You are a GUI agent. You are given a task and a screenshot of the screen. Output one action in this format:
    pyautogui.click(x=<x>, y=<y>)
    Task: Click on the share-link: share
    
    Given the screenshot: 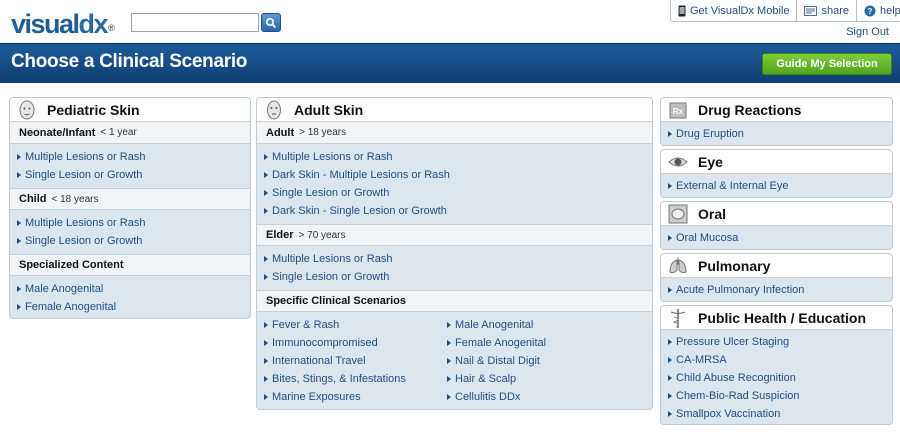 What is the action you would take?
    pyautogui.click(x=826, y=10)
    